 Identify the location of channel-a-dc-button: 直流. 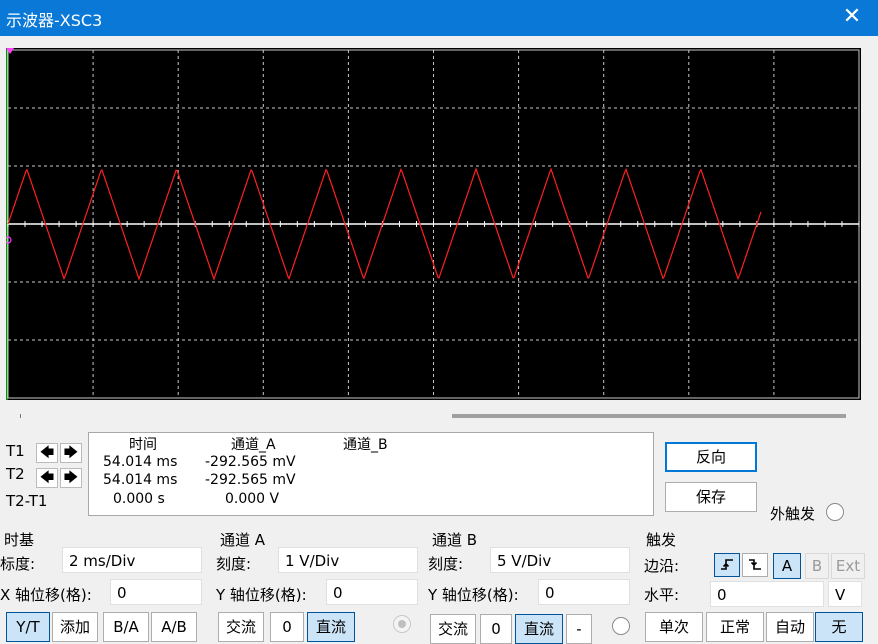
(331, 627).